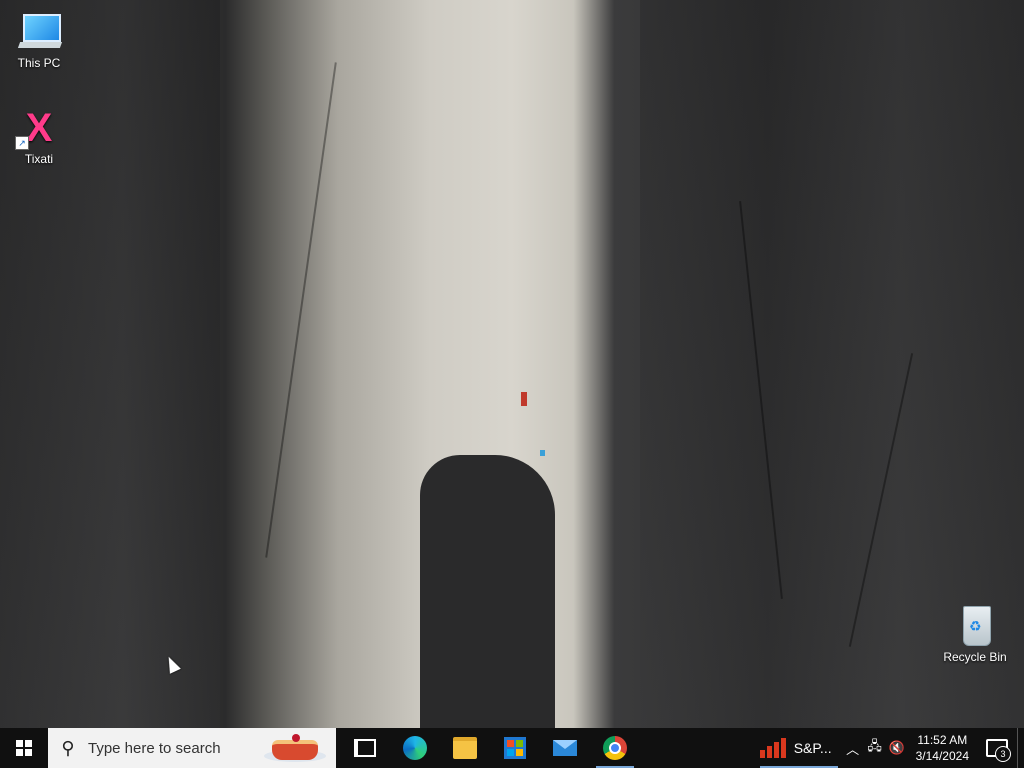 The width and height of the screenshot is (1024, 768). What do you see at coordinates (897, 748) in the screenshot?
I see `volume-muted-icon: 🔇` at bounding box center [897, 748].